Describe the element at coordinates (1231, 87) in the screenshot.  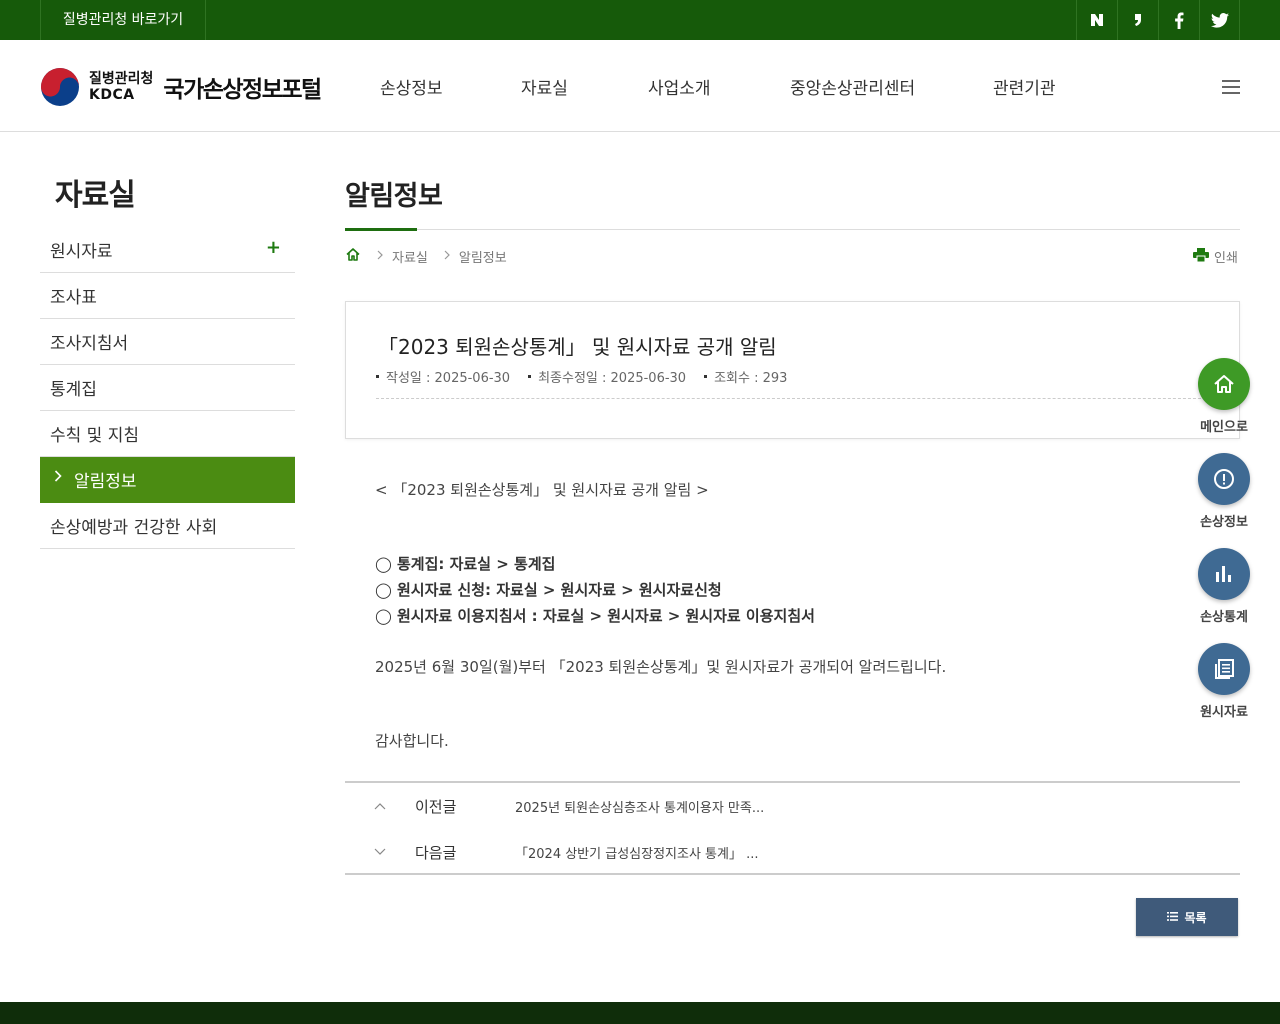
I see `hamburger-menu-icon` at that location.